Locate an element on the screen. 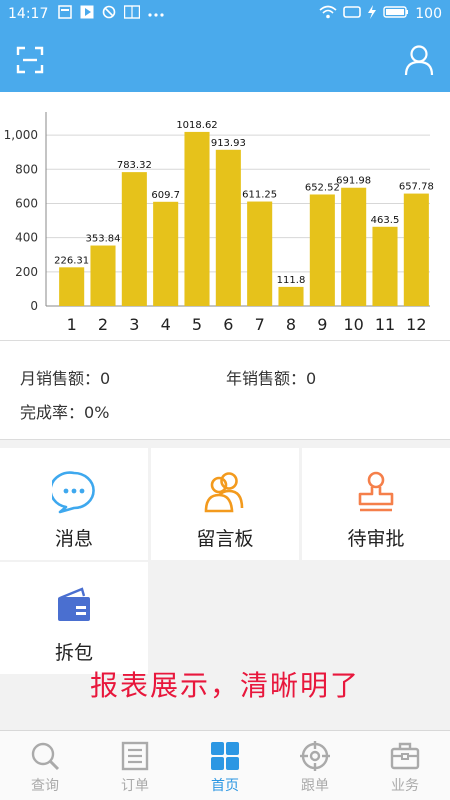 The width and height of the screenshot is (450, 800). bar-data-label: 652.52 is located at coordinates (322, 187).